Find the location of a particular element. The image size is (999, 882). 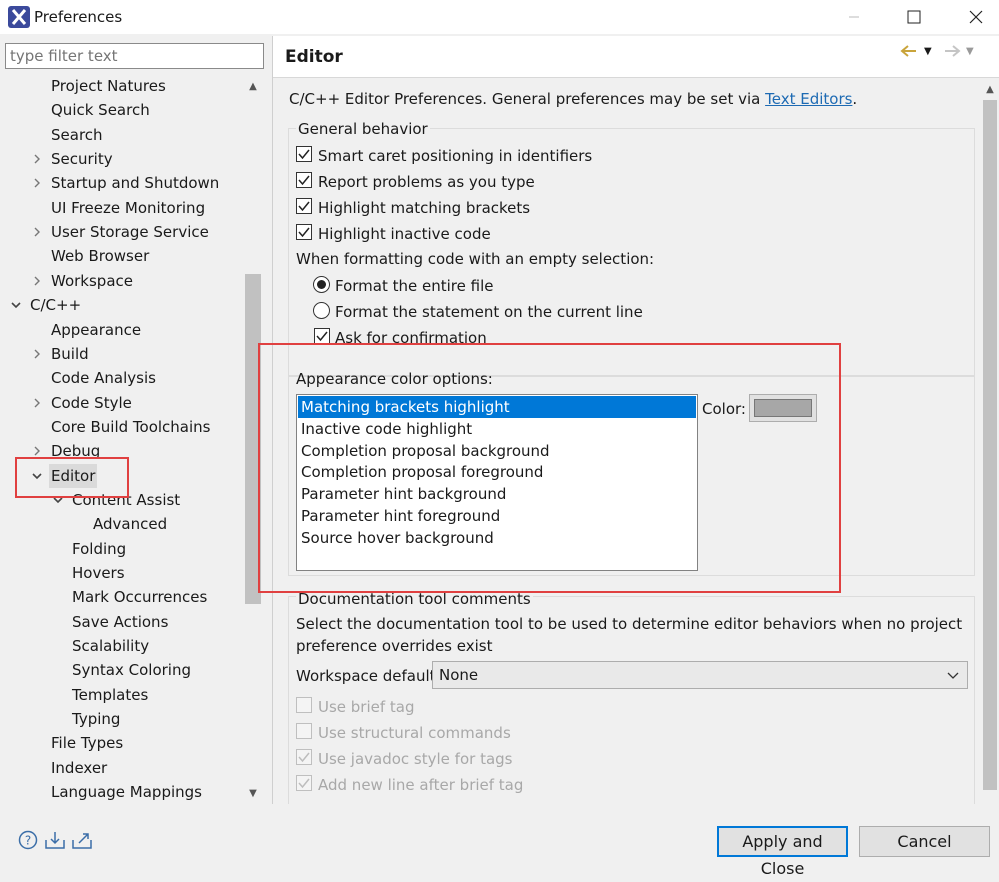

window-title: Preferences is located at coordinates (78, 17).